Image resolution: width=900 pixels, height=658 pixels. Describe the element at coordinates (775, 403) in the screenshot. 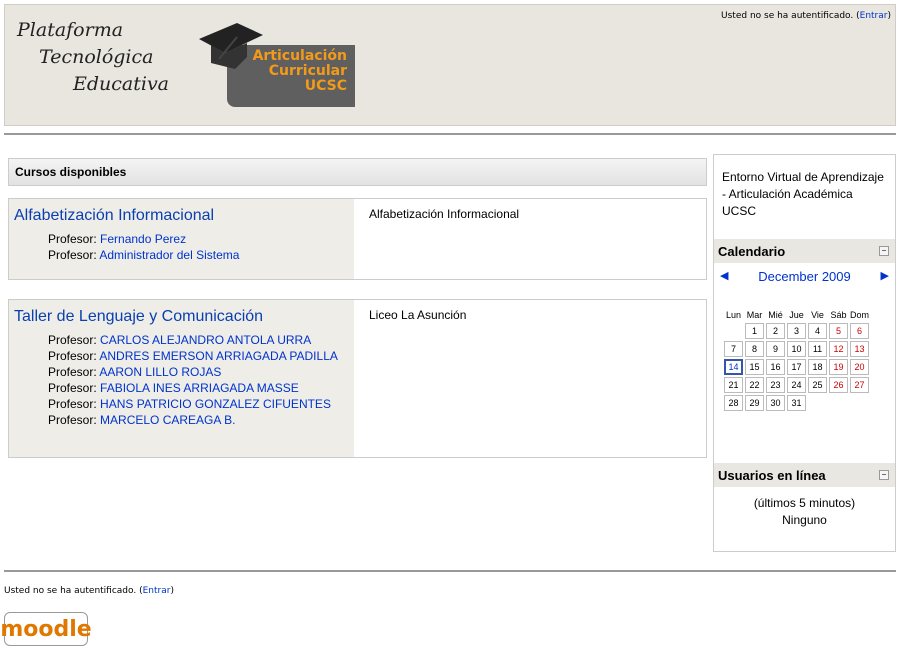

I see `calendar-day: 30` at that location.